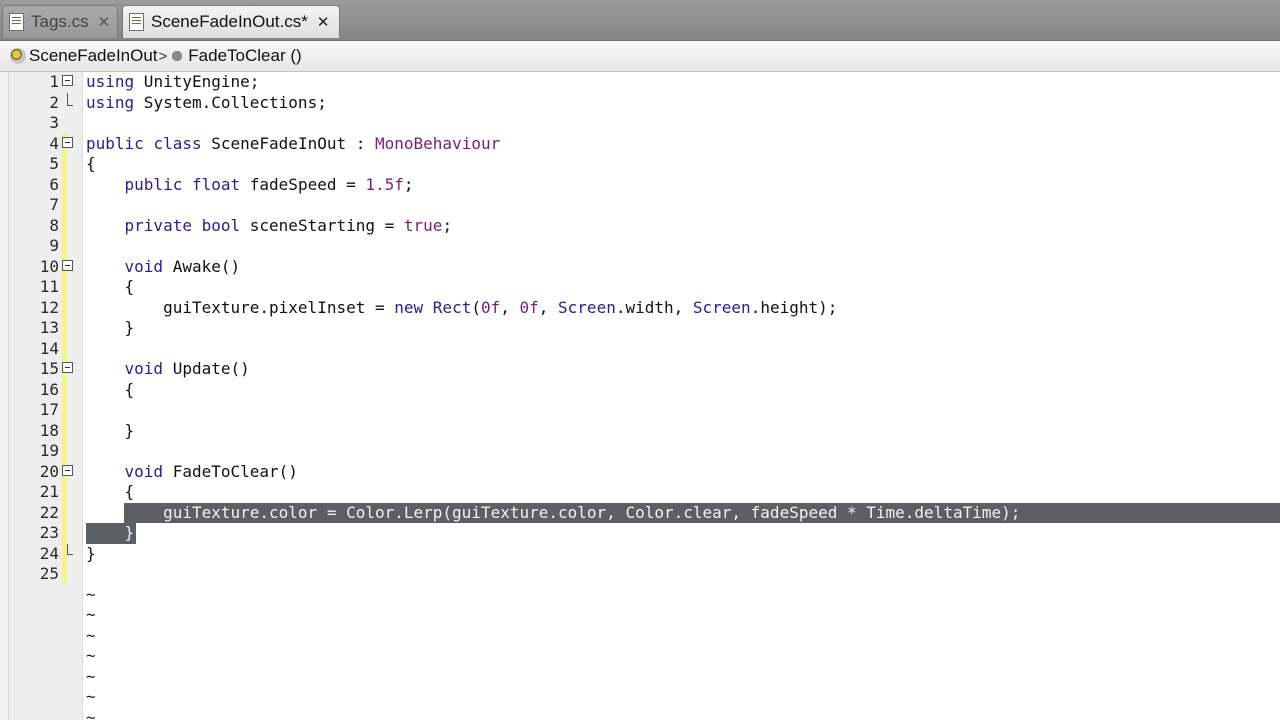 This screenshot has width=1280, height=728. I want to click on line-number: 4, so click(34, 144).